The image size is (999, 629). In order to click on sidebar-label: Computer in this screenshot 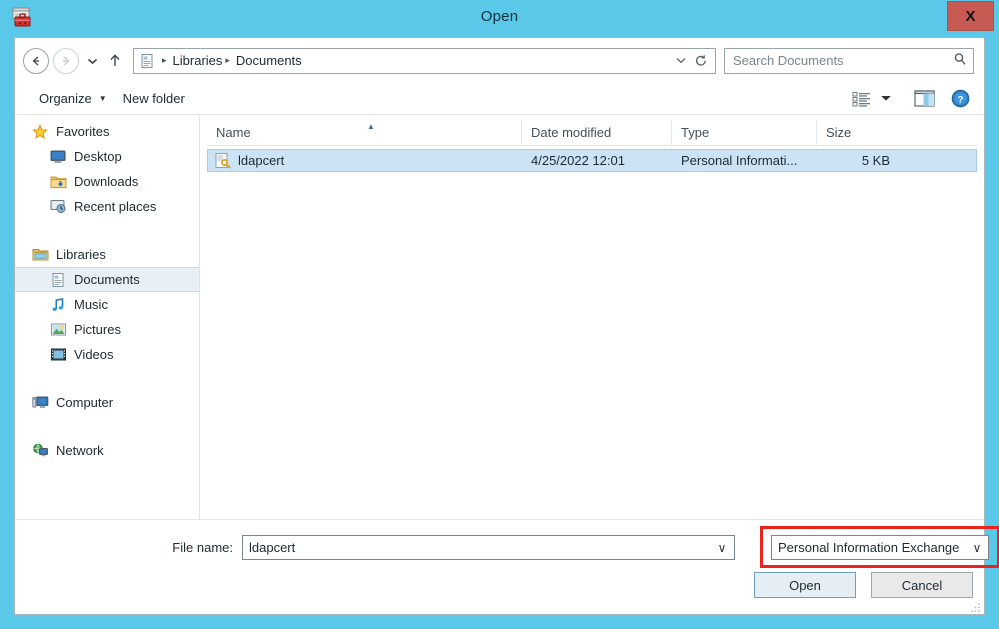, I will do `click(85, 402)`.